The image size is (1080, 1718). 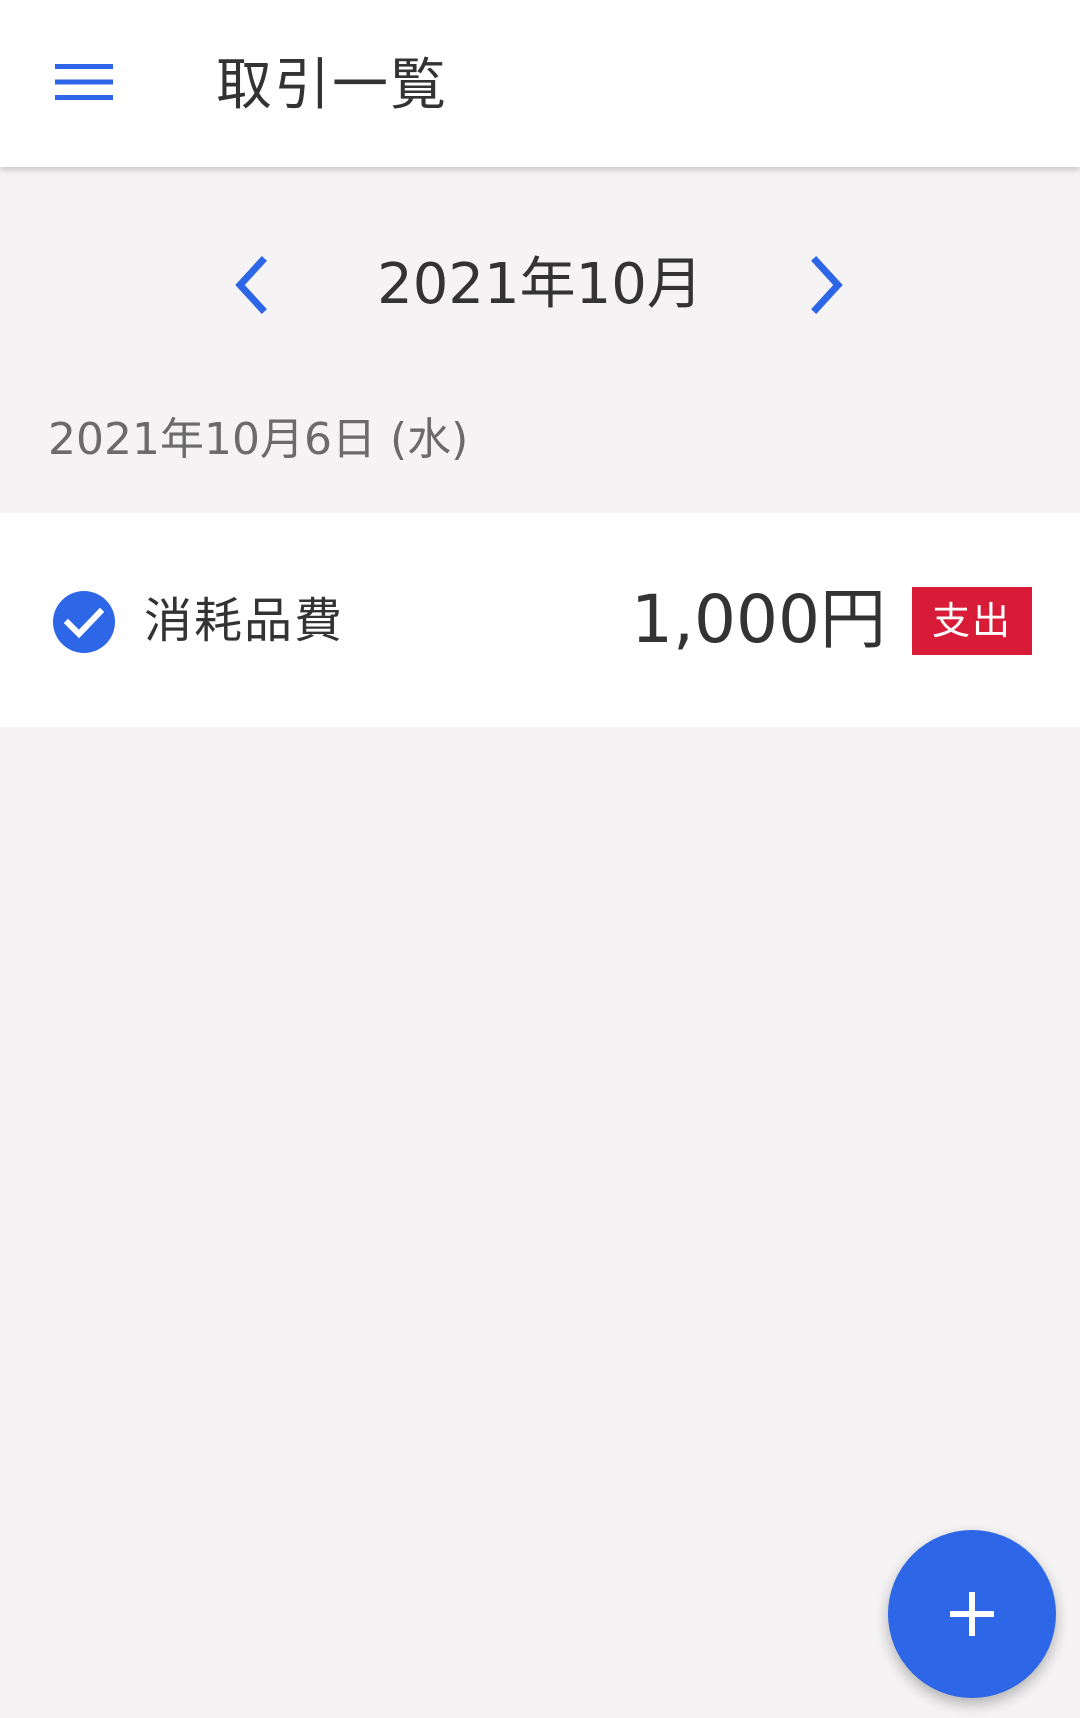 I want to click on month-navigation: 2021年10月, so click(x=540, y=282).